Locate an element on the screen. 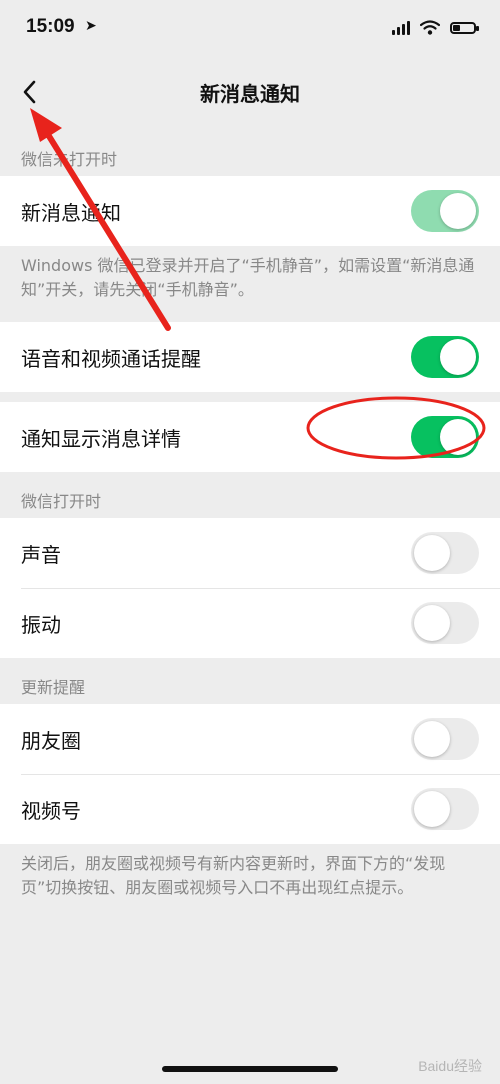 The width and height of the screenshot is (500, 1084). setting-label: 新消息通知 is located at coordinates (71, 212).